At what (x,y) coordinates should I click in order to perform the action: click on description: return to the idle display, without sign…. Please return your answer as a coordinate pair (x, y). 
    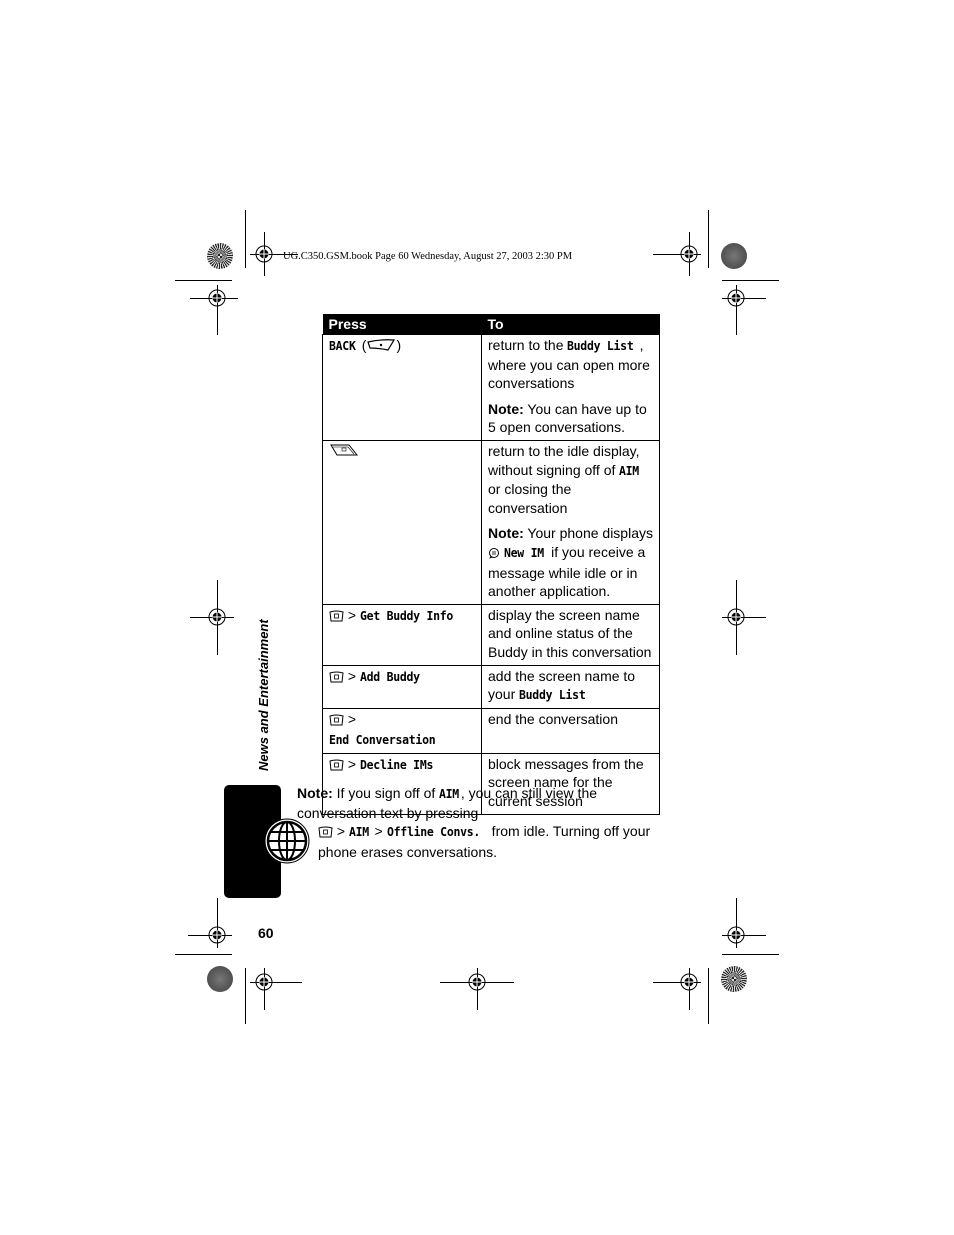
    Looking at the image, I should click on (564, 479).